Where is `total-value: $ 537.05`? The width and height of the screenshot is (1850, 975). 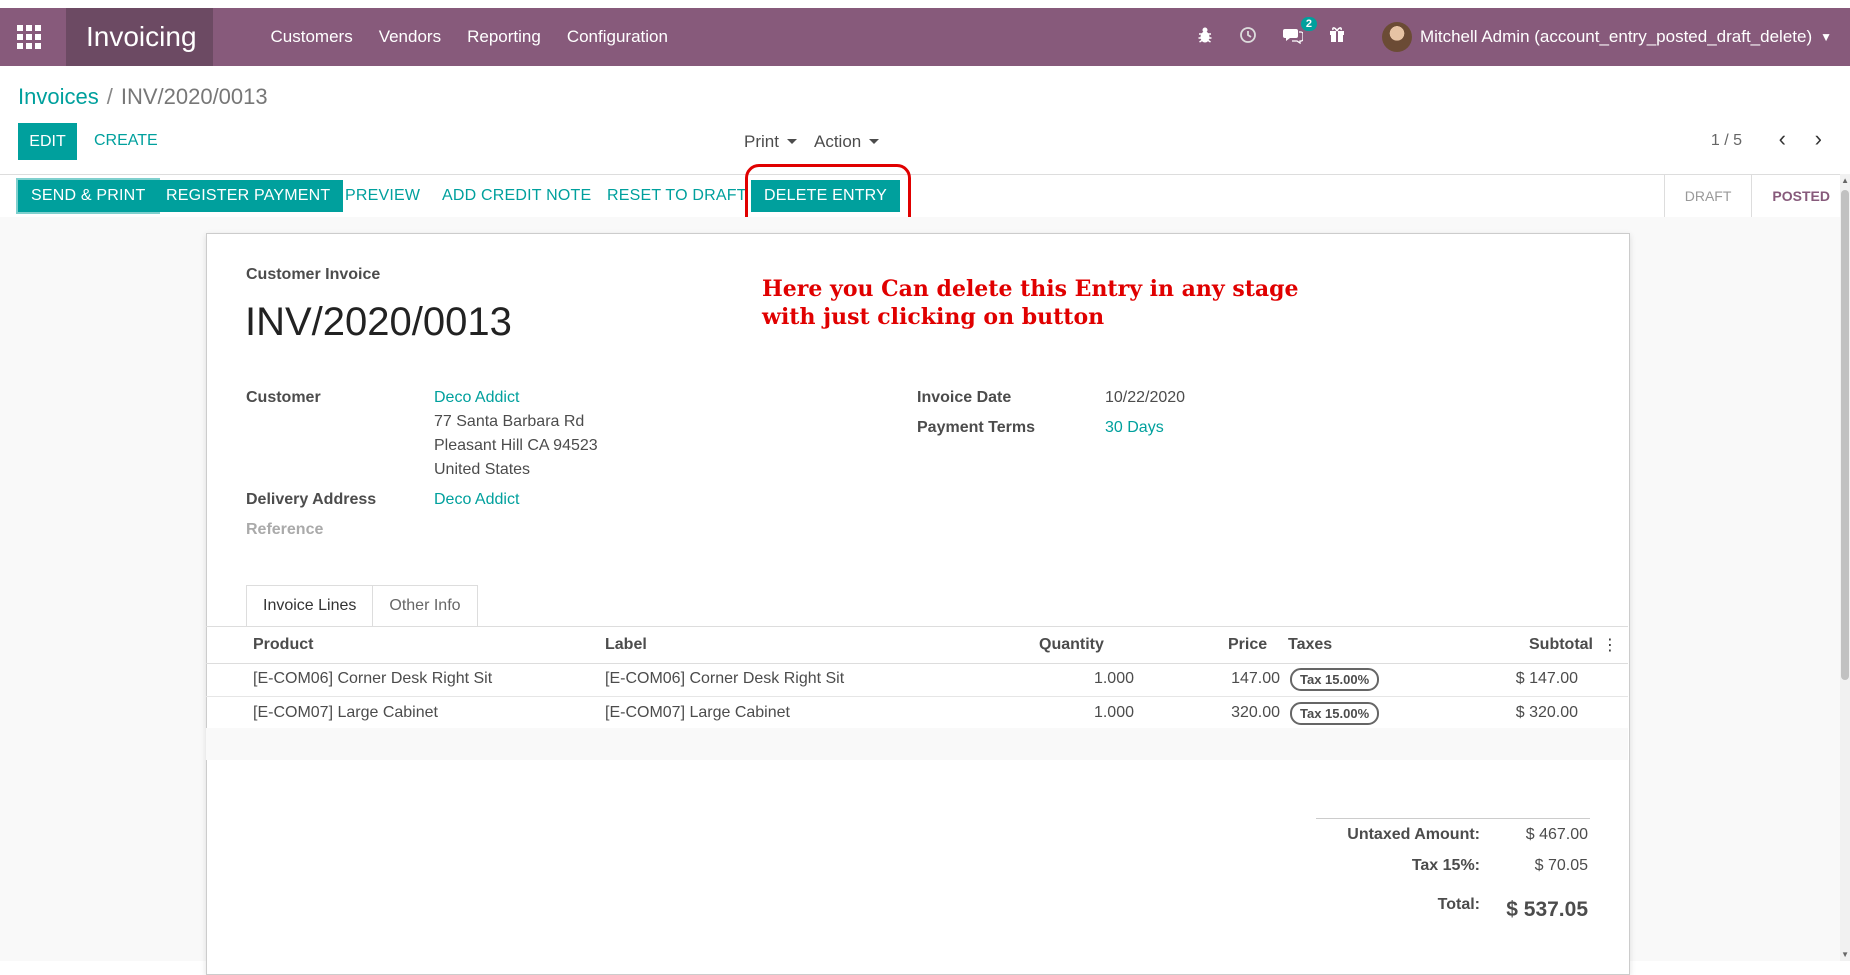 total-value: $ 537.05 is located at coordinates (1547, 909).